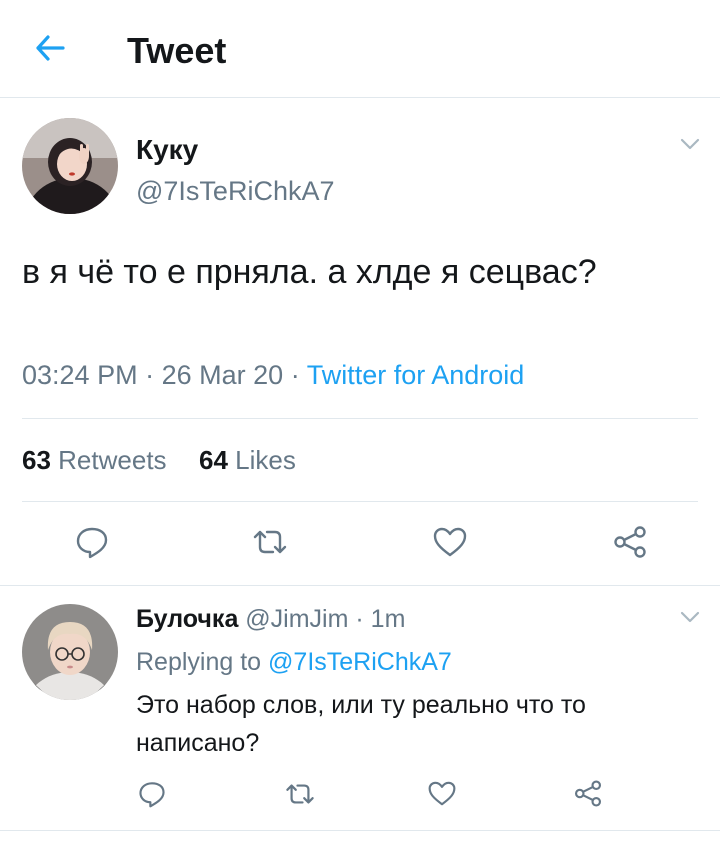  Describe the element at coordinates (360, 662) in the screenshot. I see `replying-to-mention: @7IsTeRiChkA7` at that location.